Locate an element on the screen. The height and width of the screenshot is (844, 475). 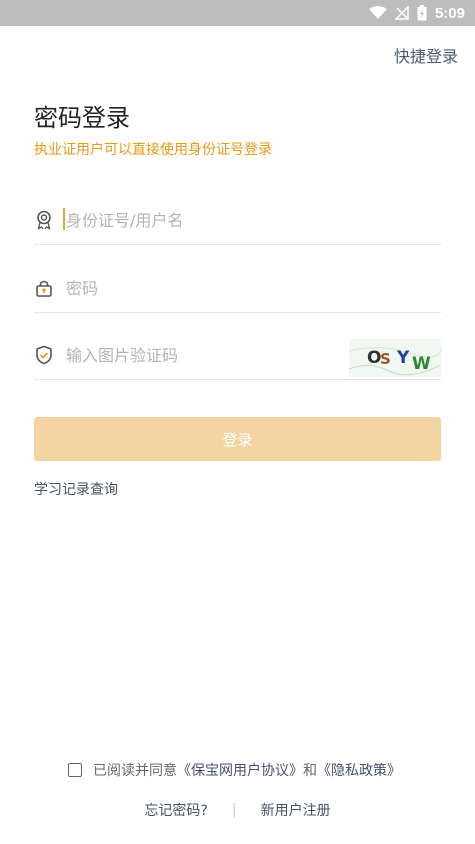
user-badge-icon is located at coordinates (44, 220).